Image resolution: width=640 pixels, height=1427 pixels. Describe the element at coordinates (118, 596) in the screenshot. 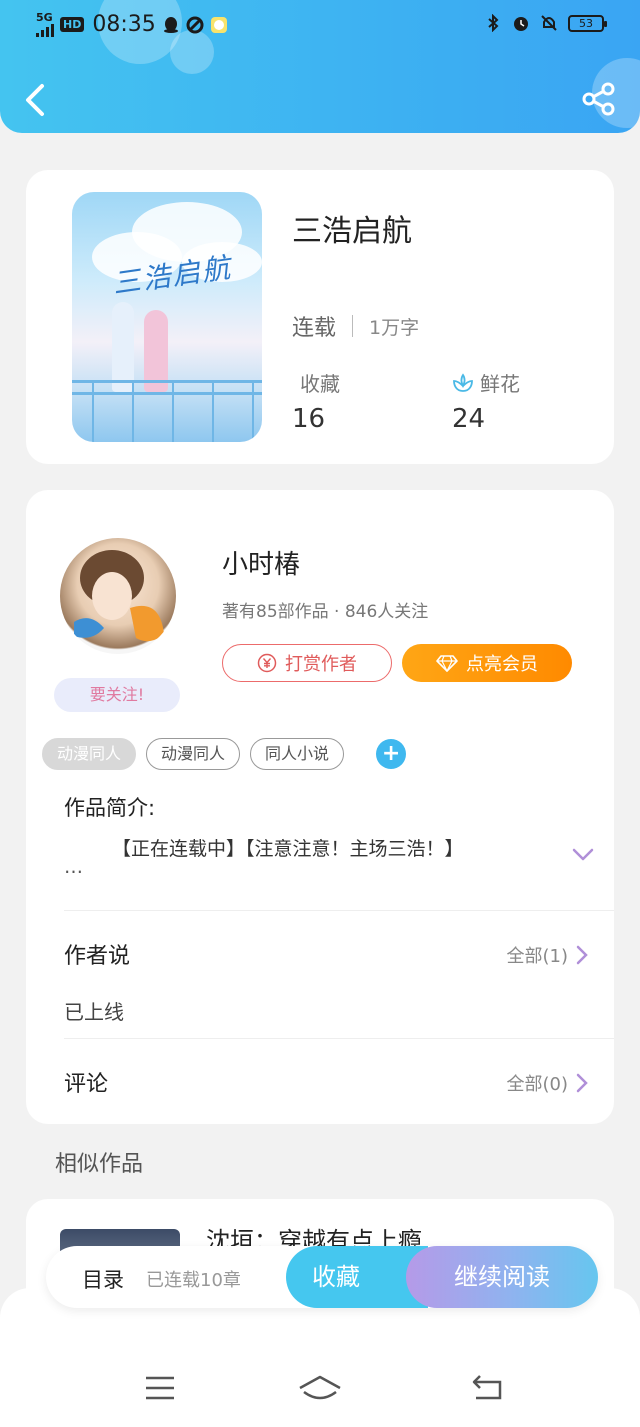

I see `author-avatar` at that location.